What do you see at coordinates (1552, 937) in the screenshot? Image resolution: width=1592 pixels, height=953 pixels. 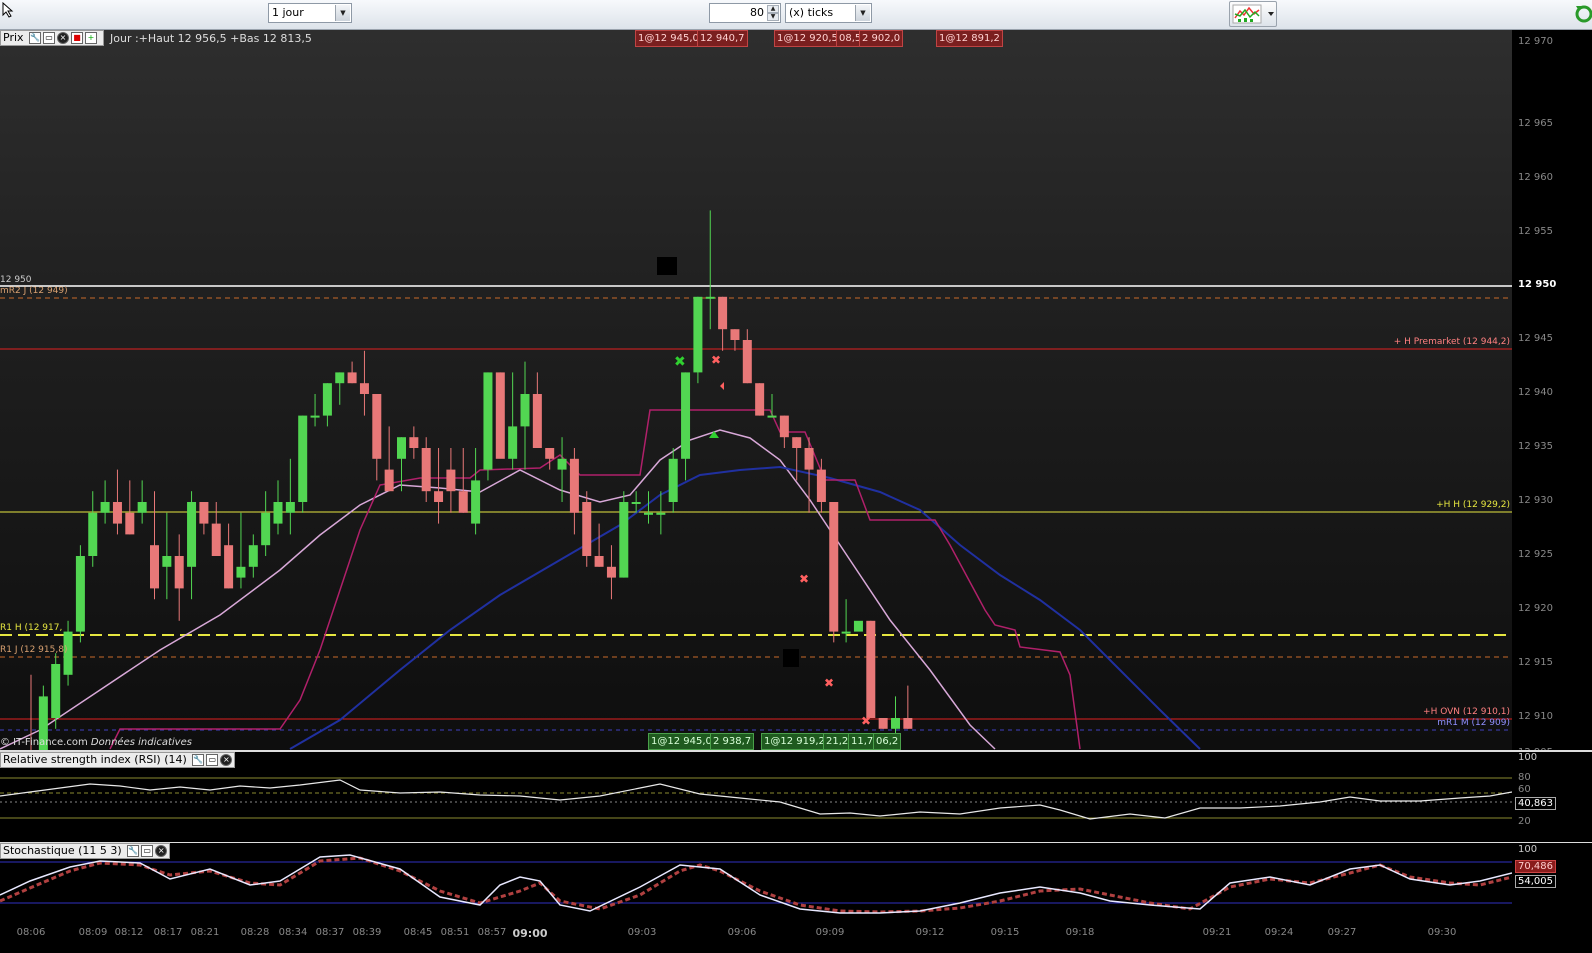 I see `axis-corner` at bounding box center [1552, 937].